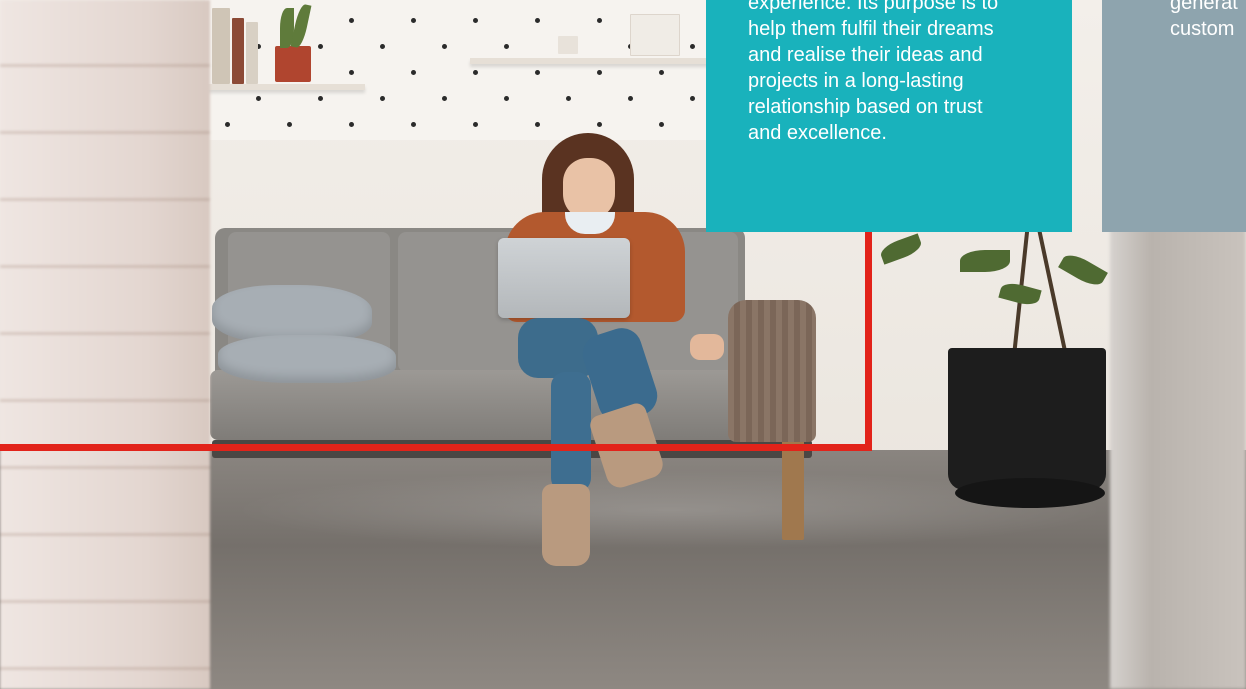  Describe the element at coordinates (307, 359) in the screenshot. I see `pillow` at that location.